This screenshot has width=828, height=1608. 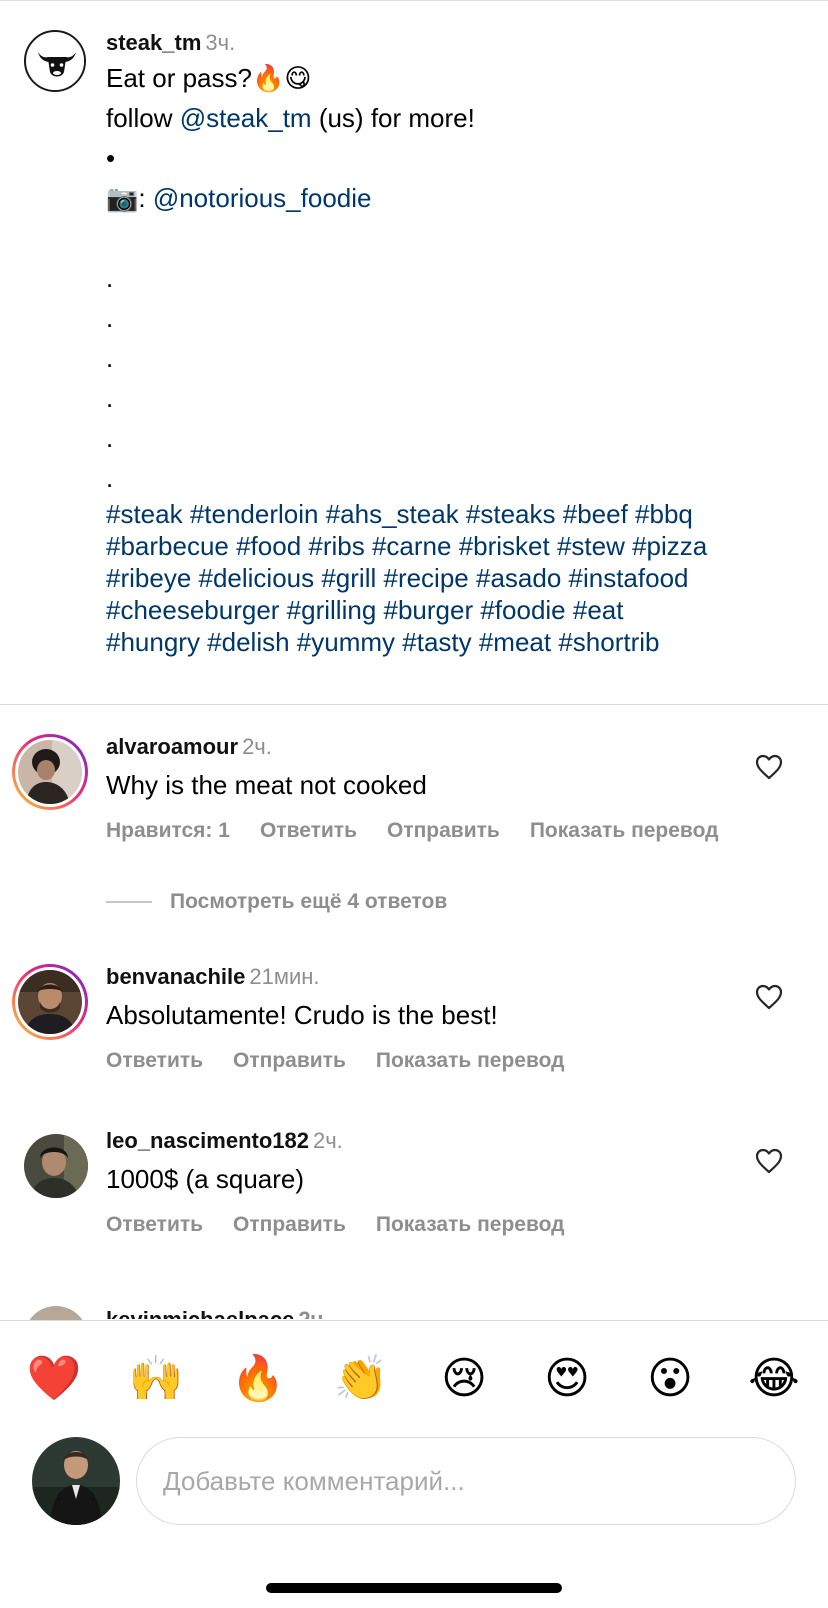 What do you see at coordinates (466, 1481) in the screenshot?
I see `comment-input` at bounding box center [466, 1481].